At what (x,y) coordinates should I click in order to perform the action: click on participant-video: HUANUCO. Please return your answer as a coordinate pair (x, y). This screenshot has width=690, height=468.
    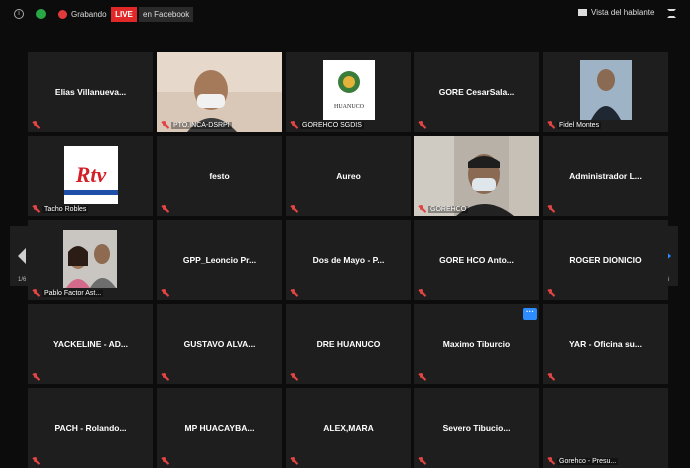
    Looking at the image, I should click on (348, 92).